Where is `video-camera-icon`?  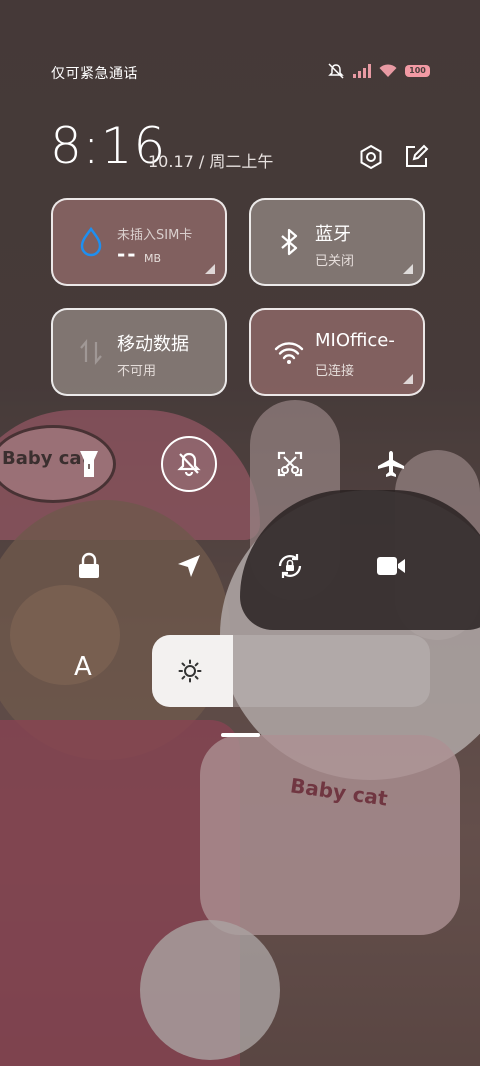 video-camera-icon is located at coordinates (391, 566).